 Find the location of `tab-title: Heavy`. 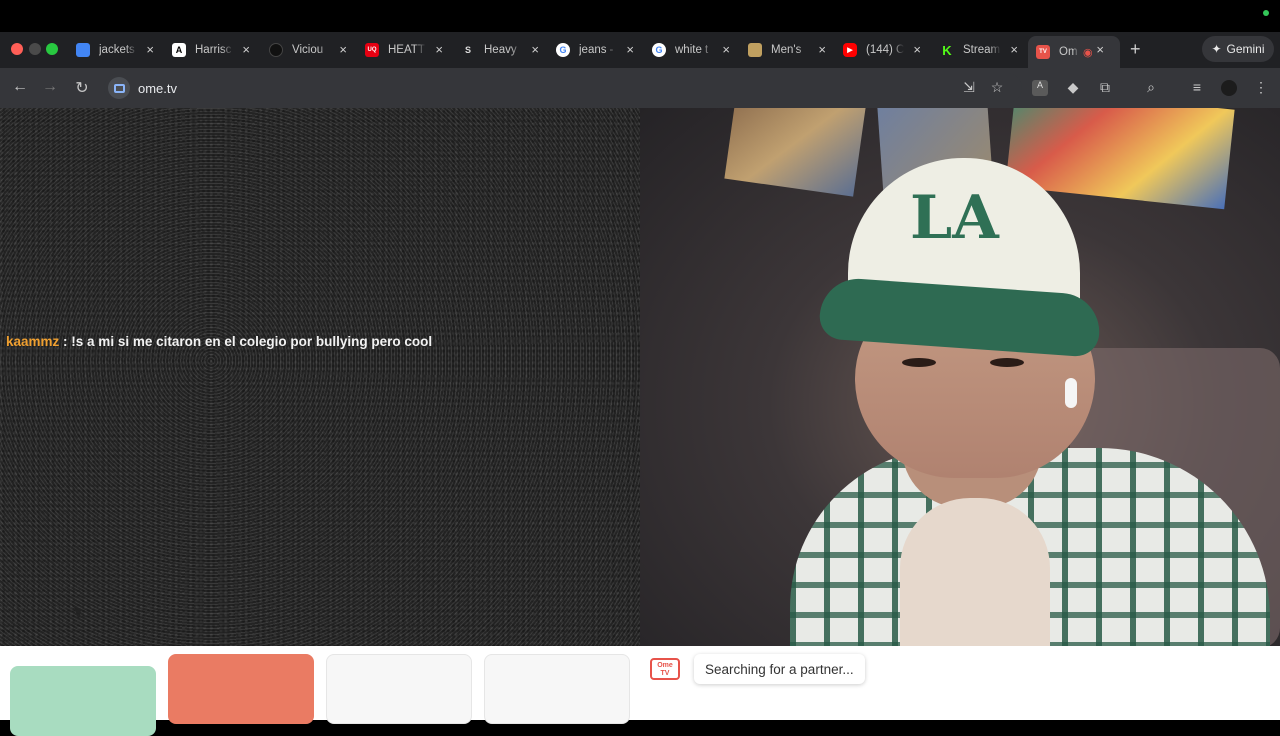

tab-title: Heavy is located at coordinates (500, 50).